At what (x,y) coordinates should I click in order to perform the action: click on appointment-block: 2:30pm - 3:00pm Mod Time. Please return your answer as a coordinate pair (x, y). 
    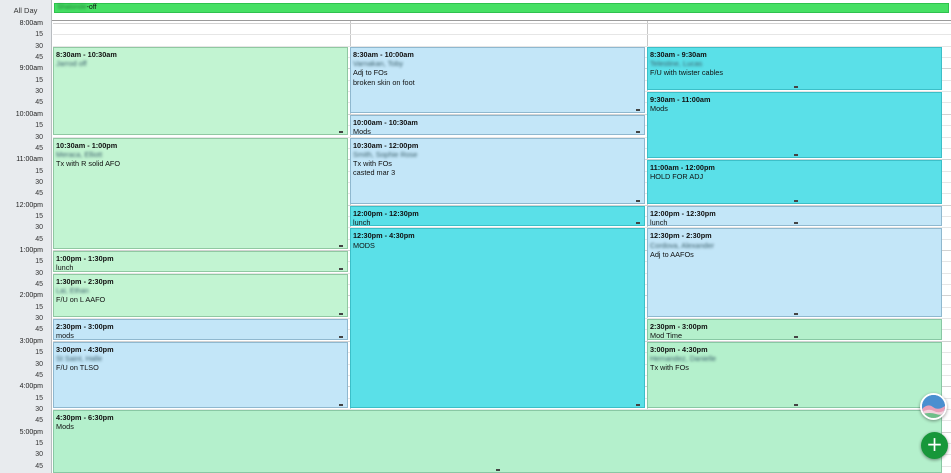
    Looking at the image, I should click on (794, 329).